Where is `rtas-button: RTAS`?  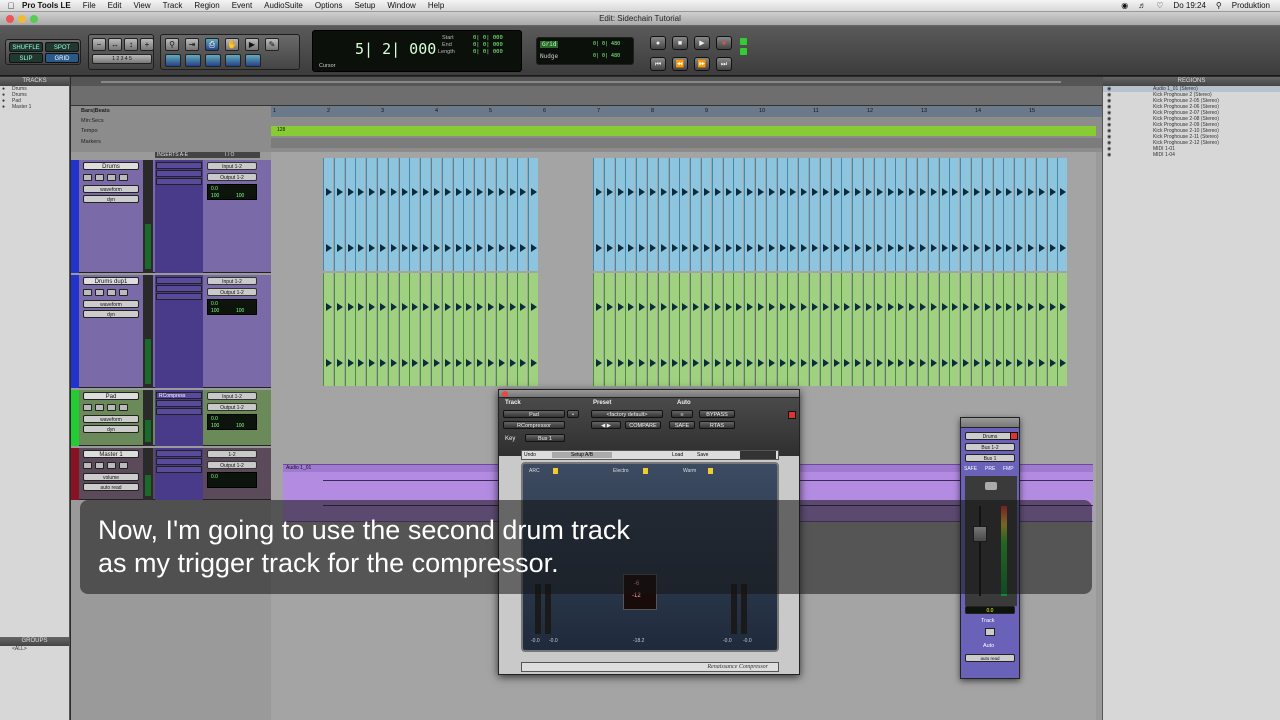 rtas-button: RTAS is located at coordinates (717, 425).